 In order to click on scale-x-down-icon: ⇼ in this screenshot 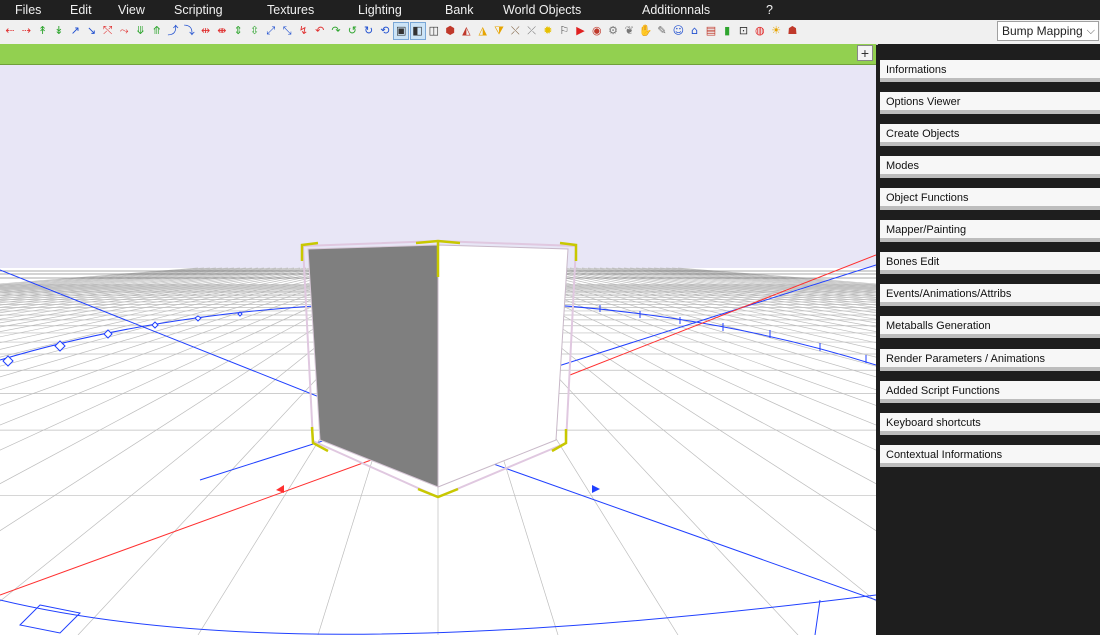, I will do `click(222, 31)`.